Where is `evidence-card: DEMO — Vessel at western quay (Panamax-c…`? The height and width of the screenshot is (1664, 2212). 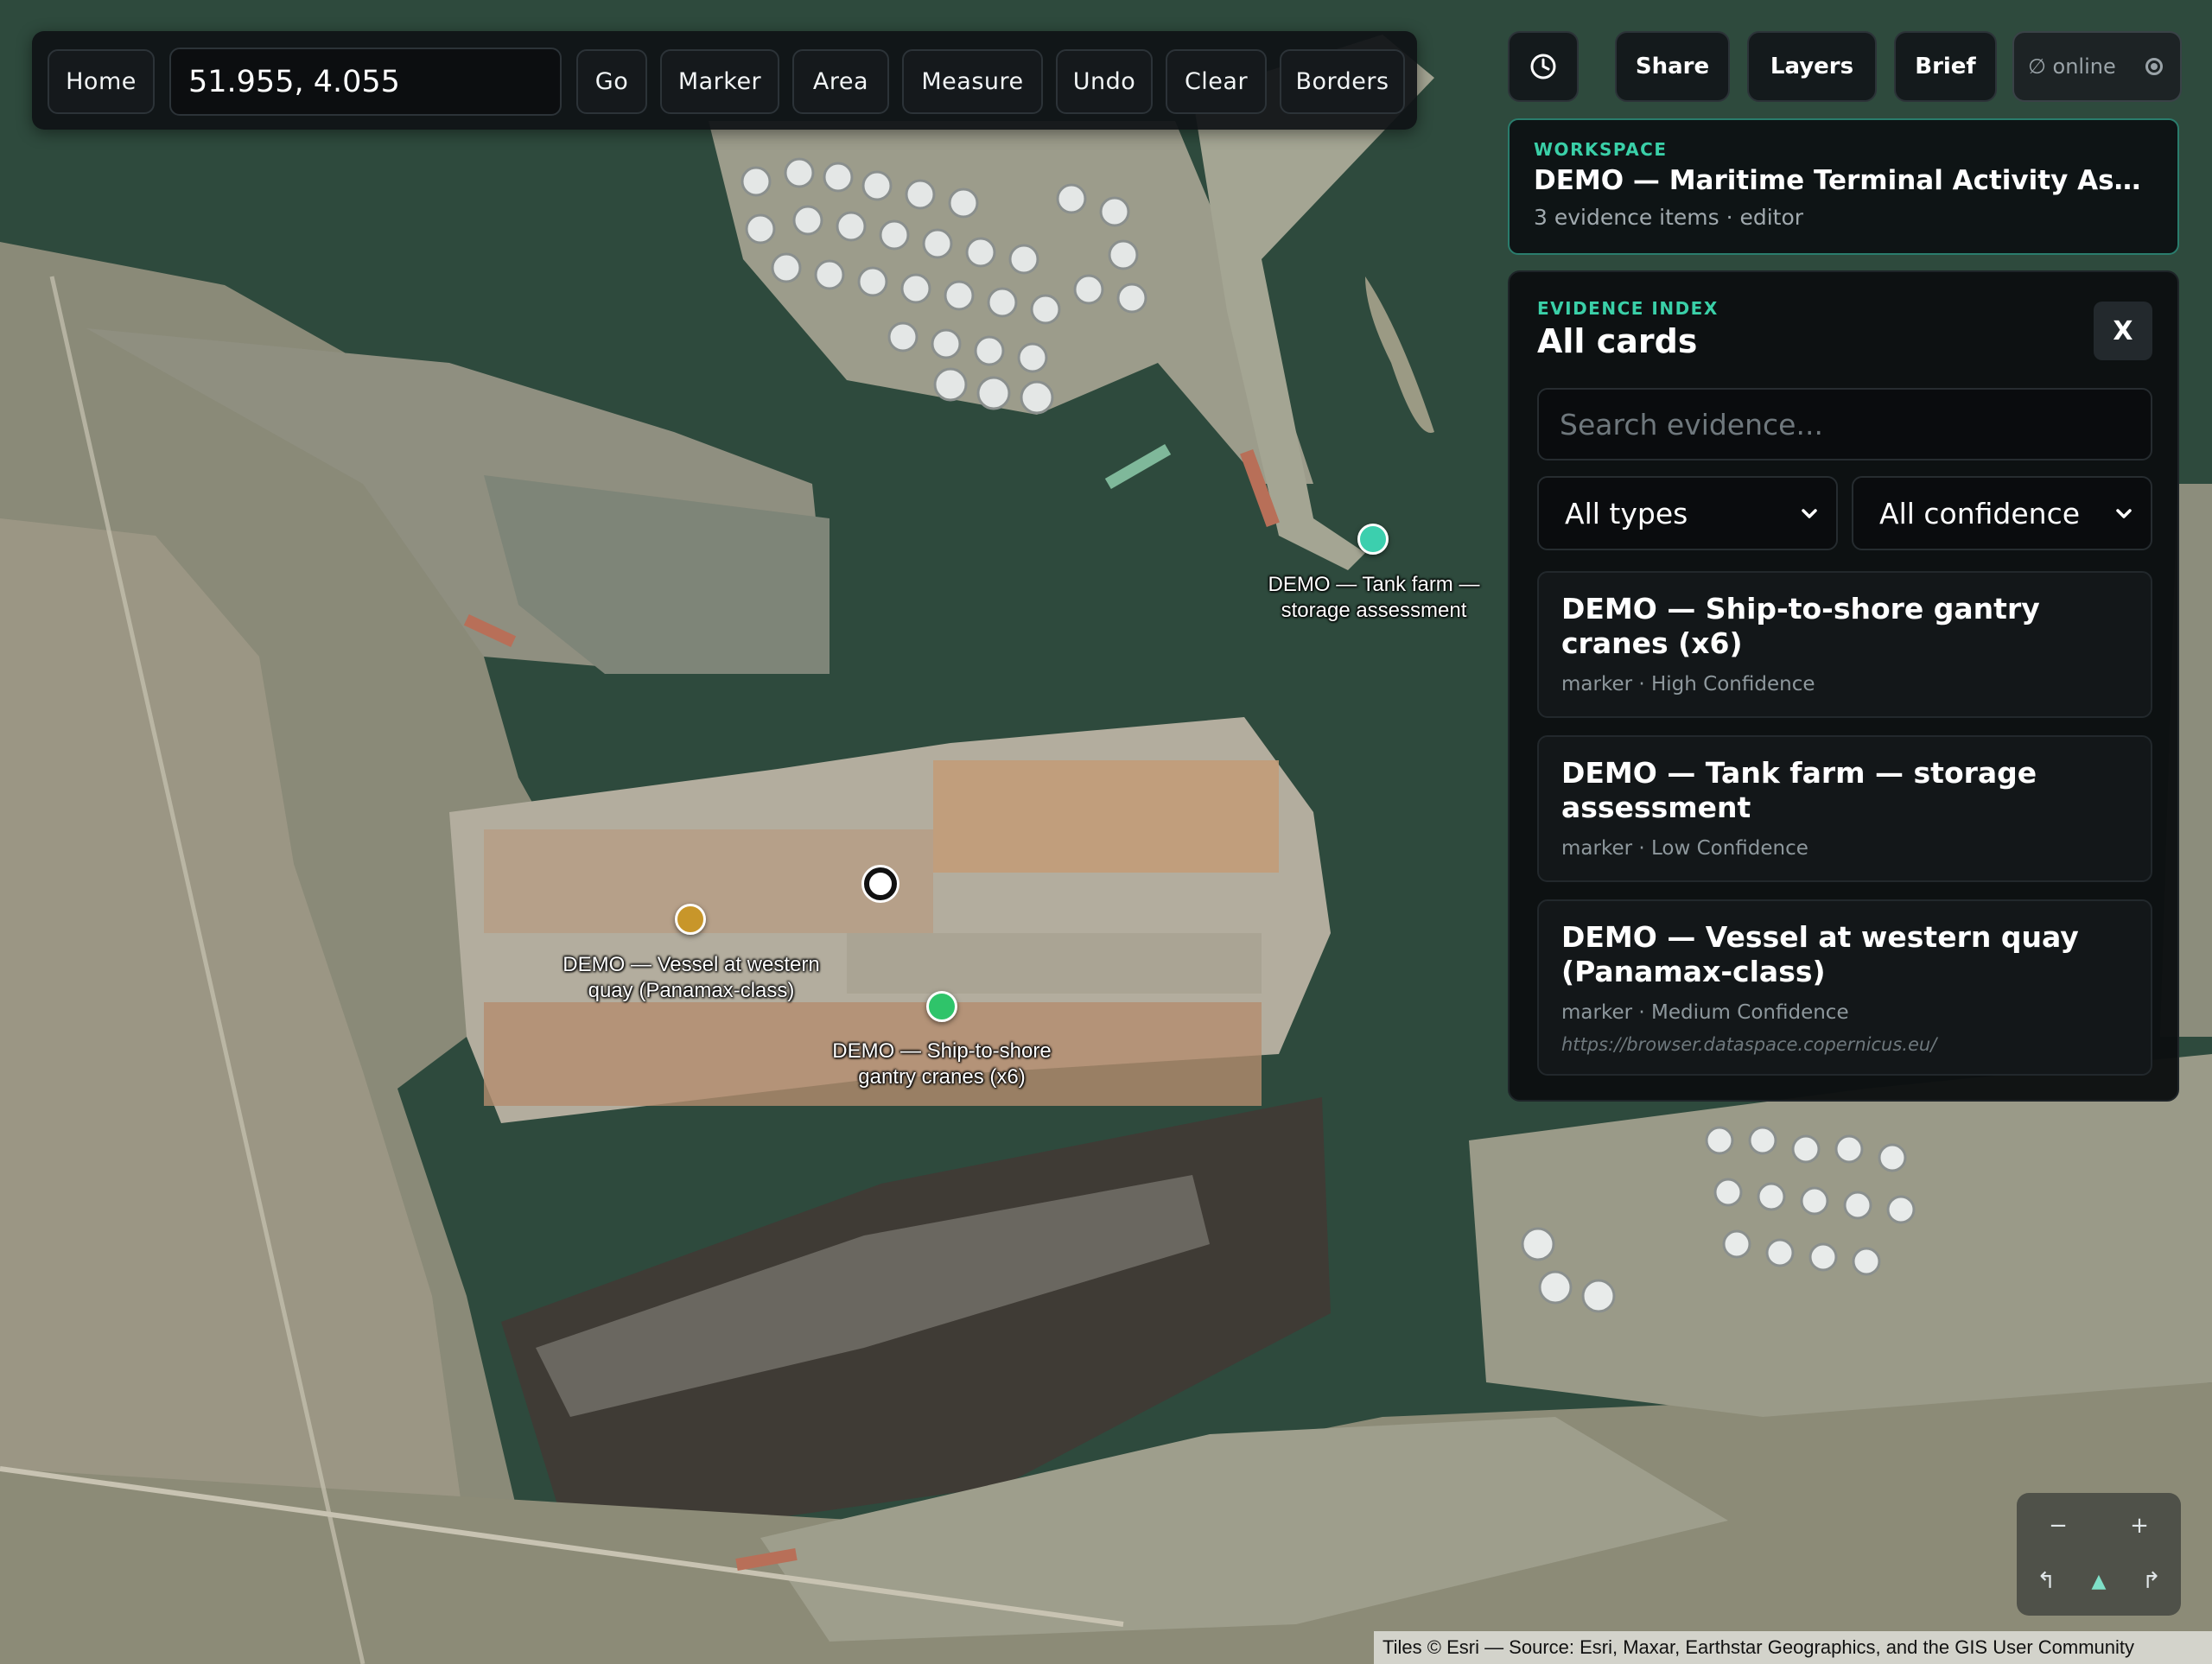 evidence-card: DEMO — Vessel at western quay (Panamax-c… is located at coordinates (1844, 987).